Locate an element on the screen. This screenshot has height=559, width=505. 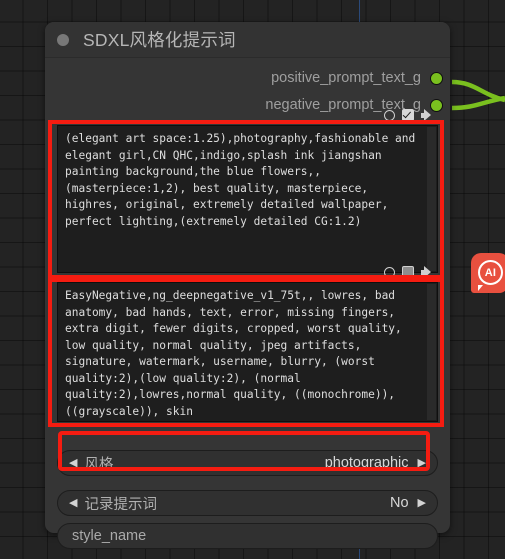
collapse-dot-icon is located at coordinates (63, 39).